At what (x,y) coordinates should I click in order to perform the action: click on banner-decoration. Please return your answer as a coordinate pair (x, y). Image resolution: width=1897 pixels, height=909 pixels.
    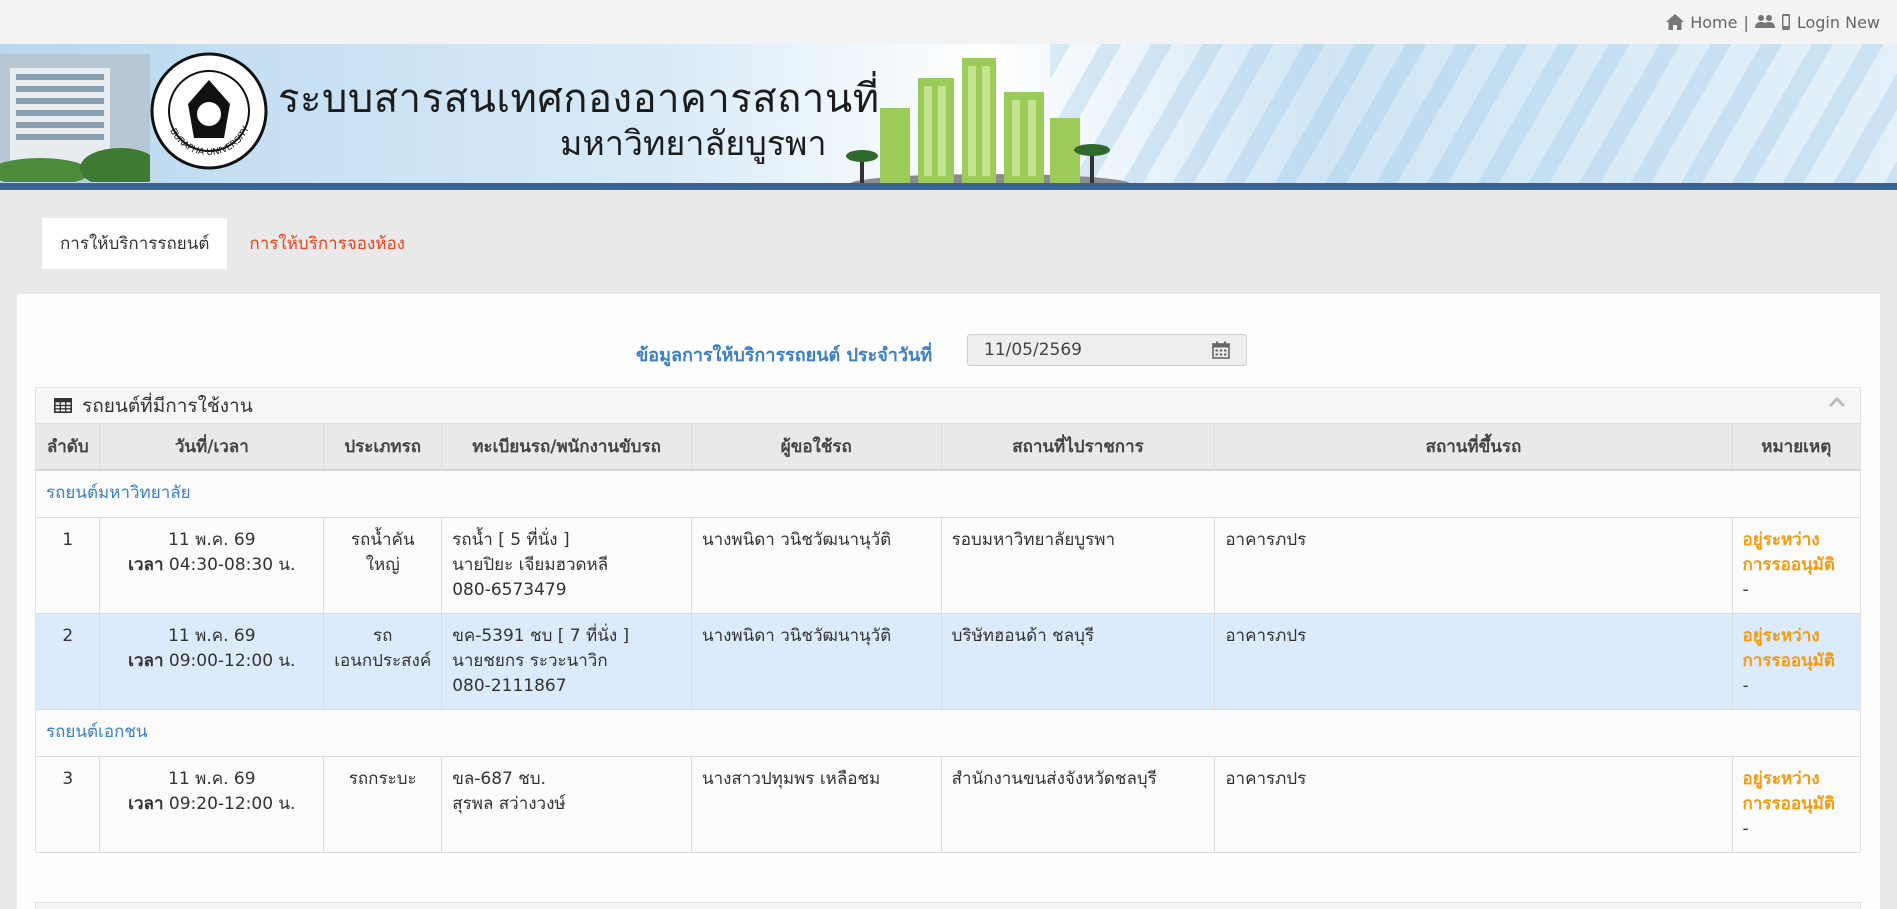
    Looking at the image, I should click on (1473, 114).